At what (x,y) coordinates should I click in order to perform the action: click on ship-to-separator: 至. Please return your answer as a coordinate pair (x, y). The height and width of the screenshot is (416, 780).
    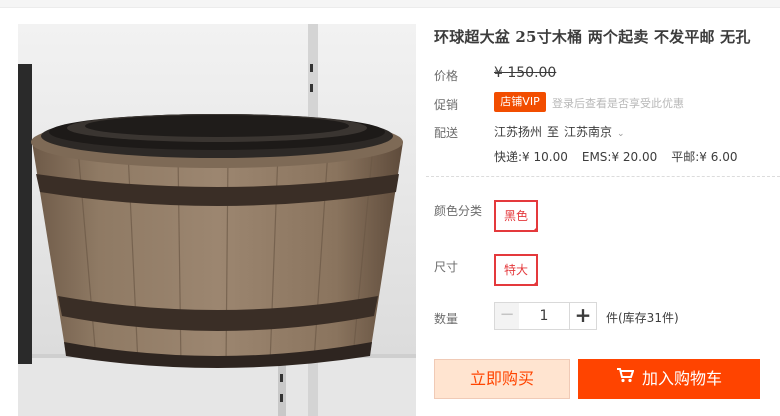
    Looking at the image, I should click on (553, 132).